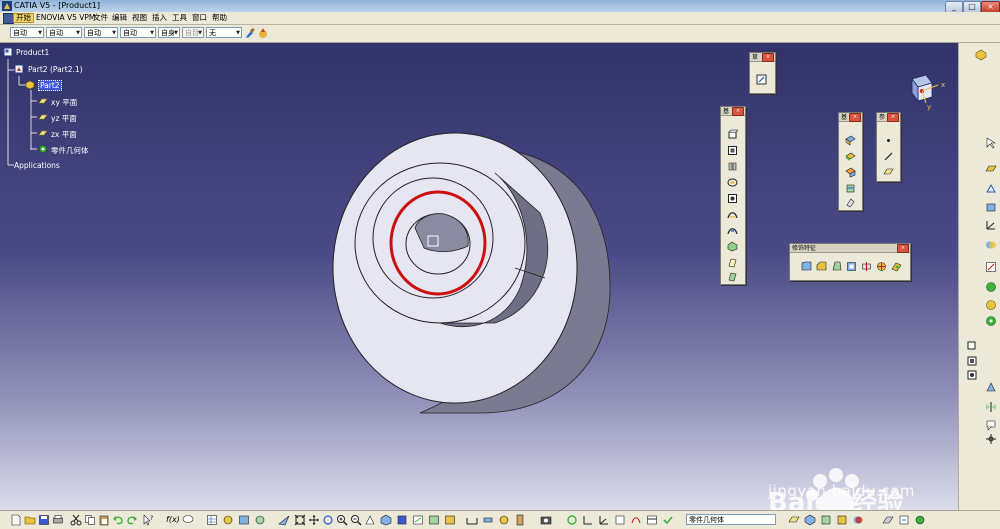 Image resolution: width=1000 pixels, height=529 pixels. I want to click on product-icon, so click(8, 52).